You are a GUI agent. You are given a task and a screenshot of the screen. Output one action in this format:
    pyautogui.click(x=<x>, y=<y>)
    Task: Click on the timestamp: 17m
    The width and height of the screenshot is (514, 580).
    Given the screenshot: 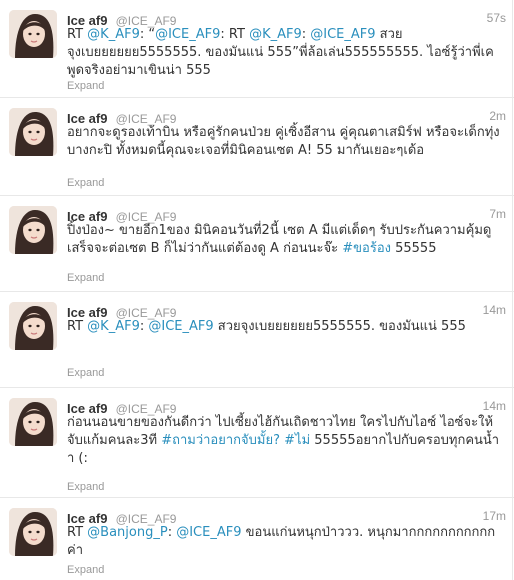 What is the action you would take?
    pyautogui.click(x=494, y=516)
    